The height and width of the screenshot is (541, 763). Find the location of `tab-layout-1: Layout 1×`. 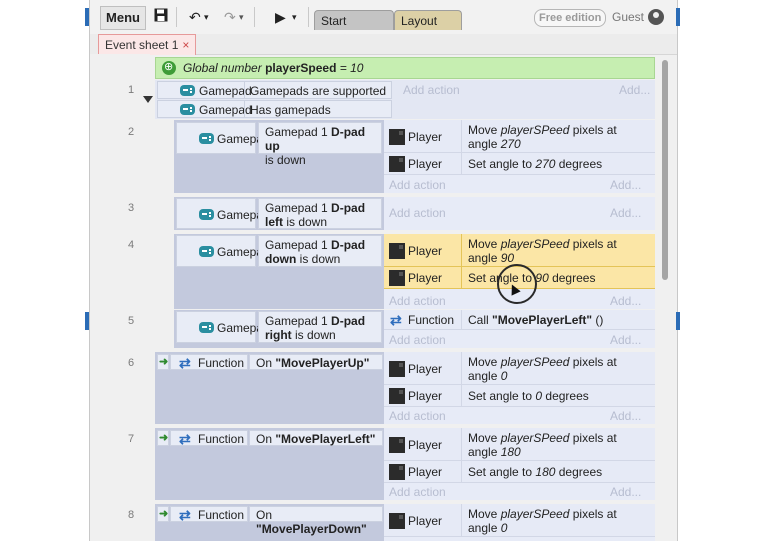

tab-layout-1: Layout 1× is located at coordinates (428, 29).